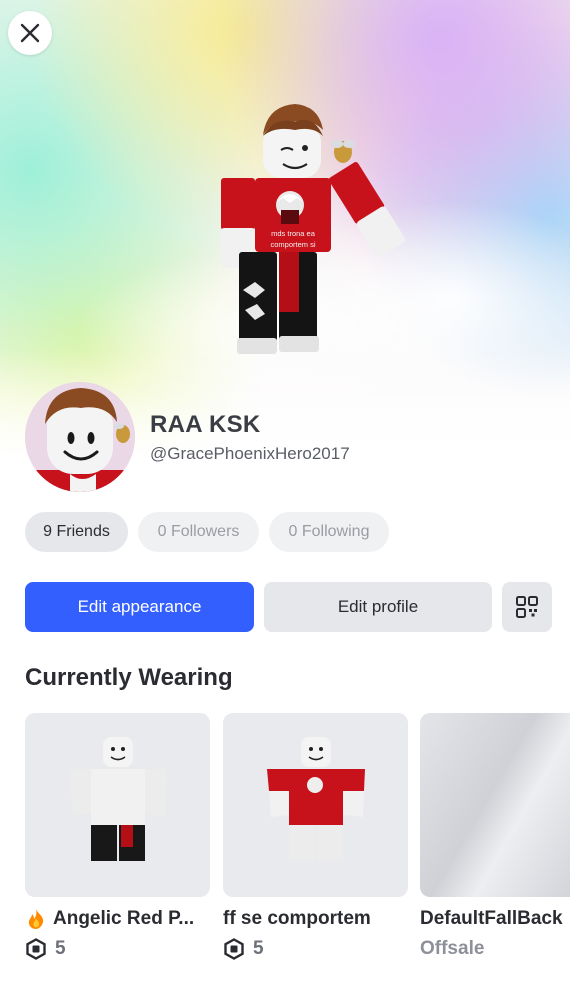 The image size is (570, 981). I want to click on wearing-item-card: DefaultFallBack Offsale, so click(495, 836).